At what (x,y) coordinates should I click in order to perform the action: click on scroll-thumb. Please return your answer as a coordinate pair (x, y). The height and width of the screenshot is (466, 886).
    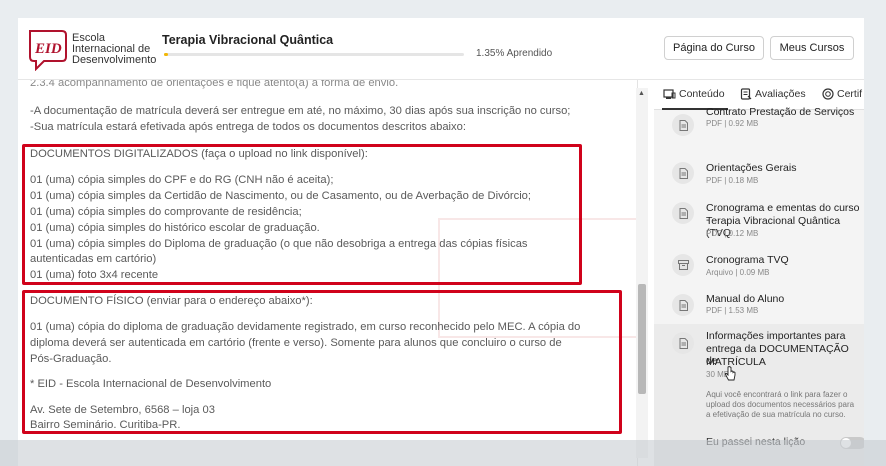
    Looking at the image, I should click on (642, 339).